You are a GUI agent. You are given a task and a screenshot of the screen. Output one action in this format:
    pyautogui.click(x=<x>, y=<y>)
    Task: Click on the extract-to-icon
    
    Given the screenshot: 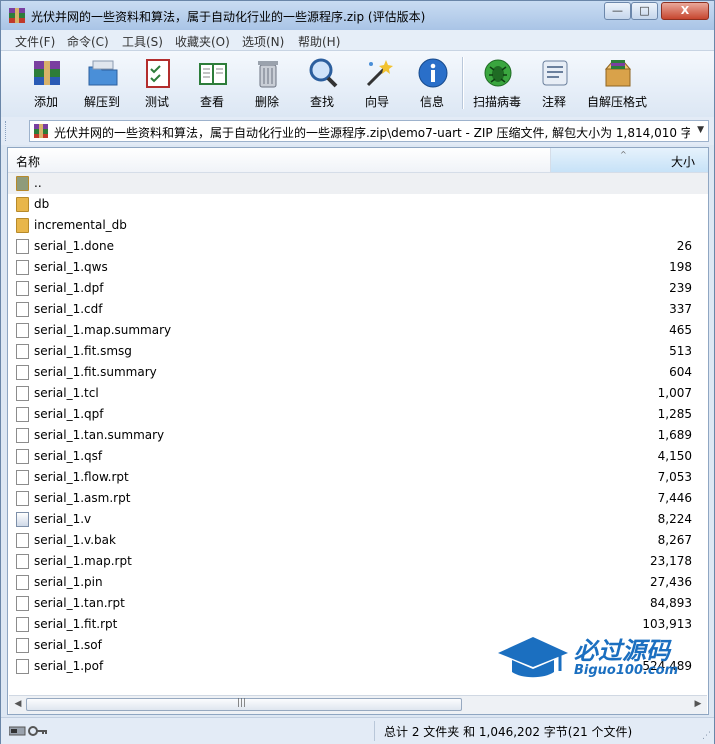 What is the action you would take?
    pyautogui.click(x=103, y=73)
    